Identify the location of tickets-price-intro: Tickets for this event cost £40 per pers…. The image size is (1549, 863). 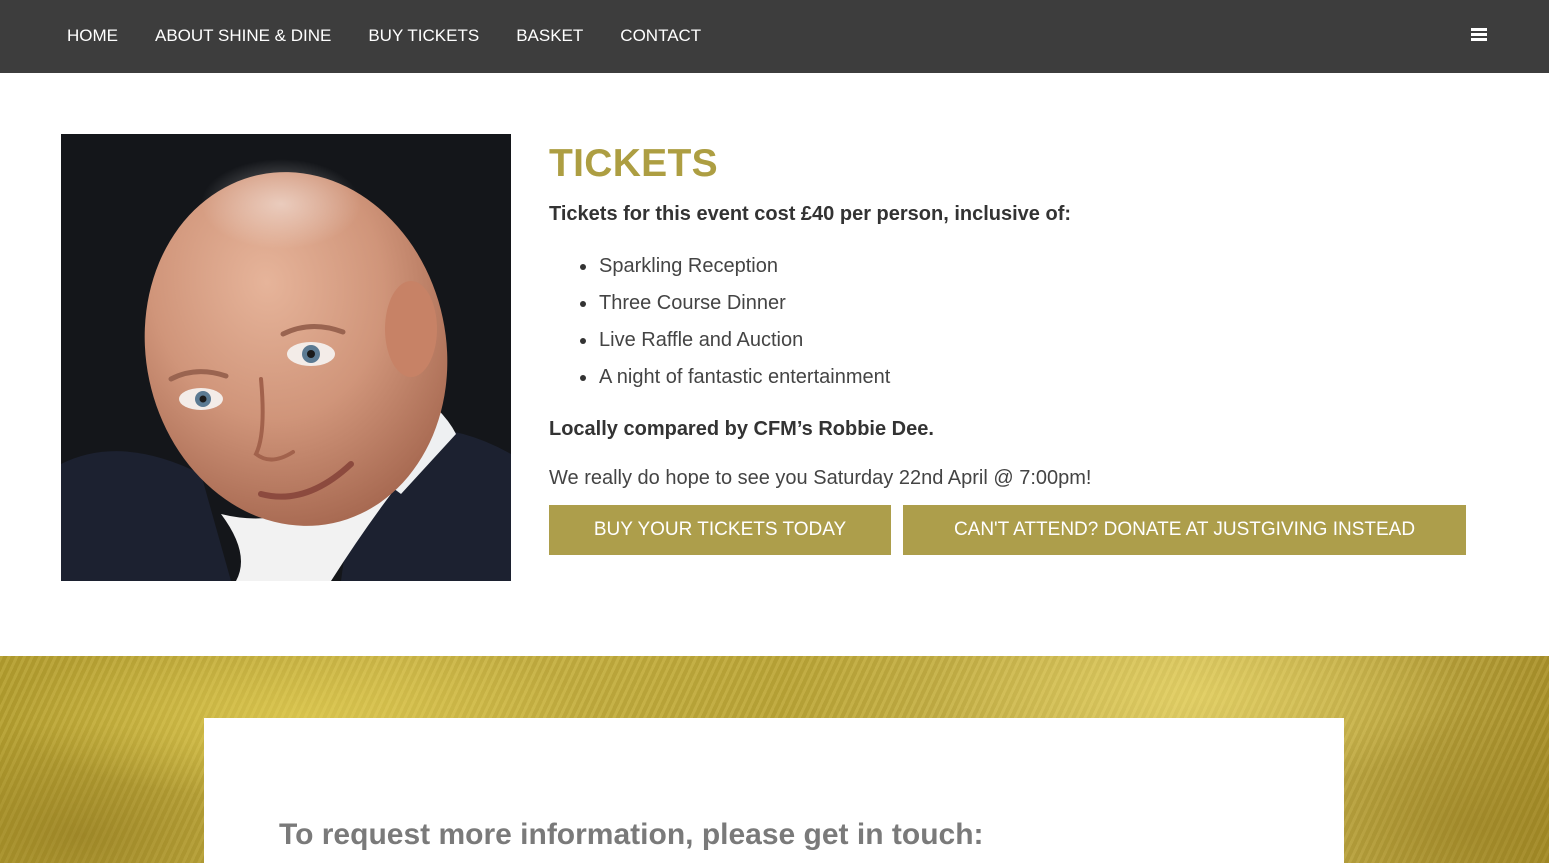
(810, 214).